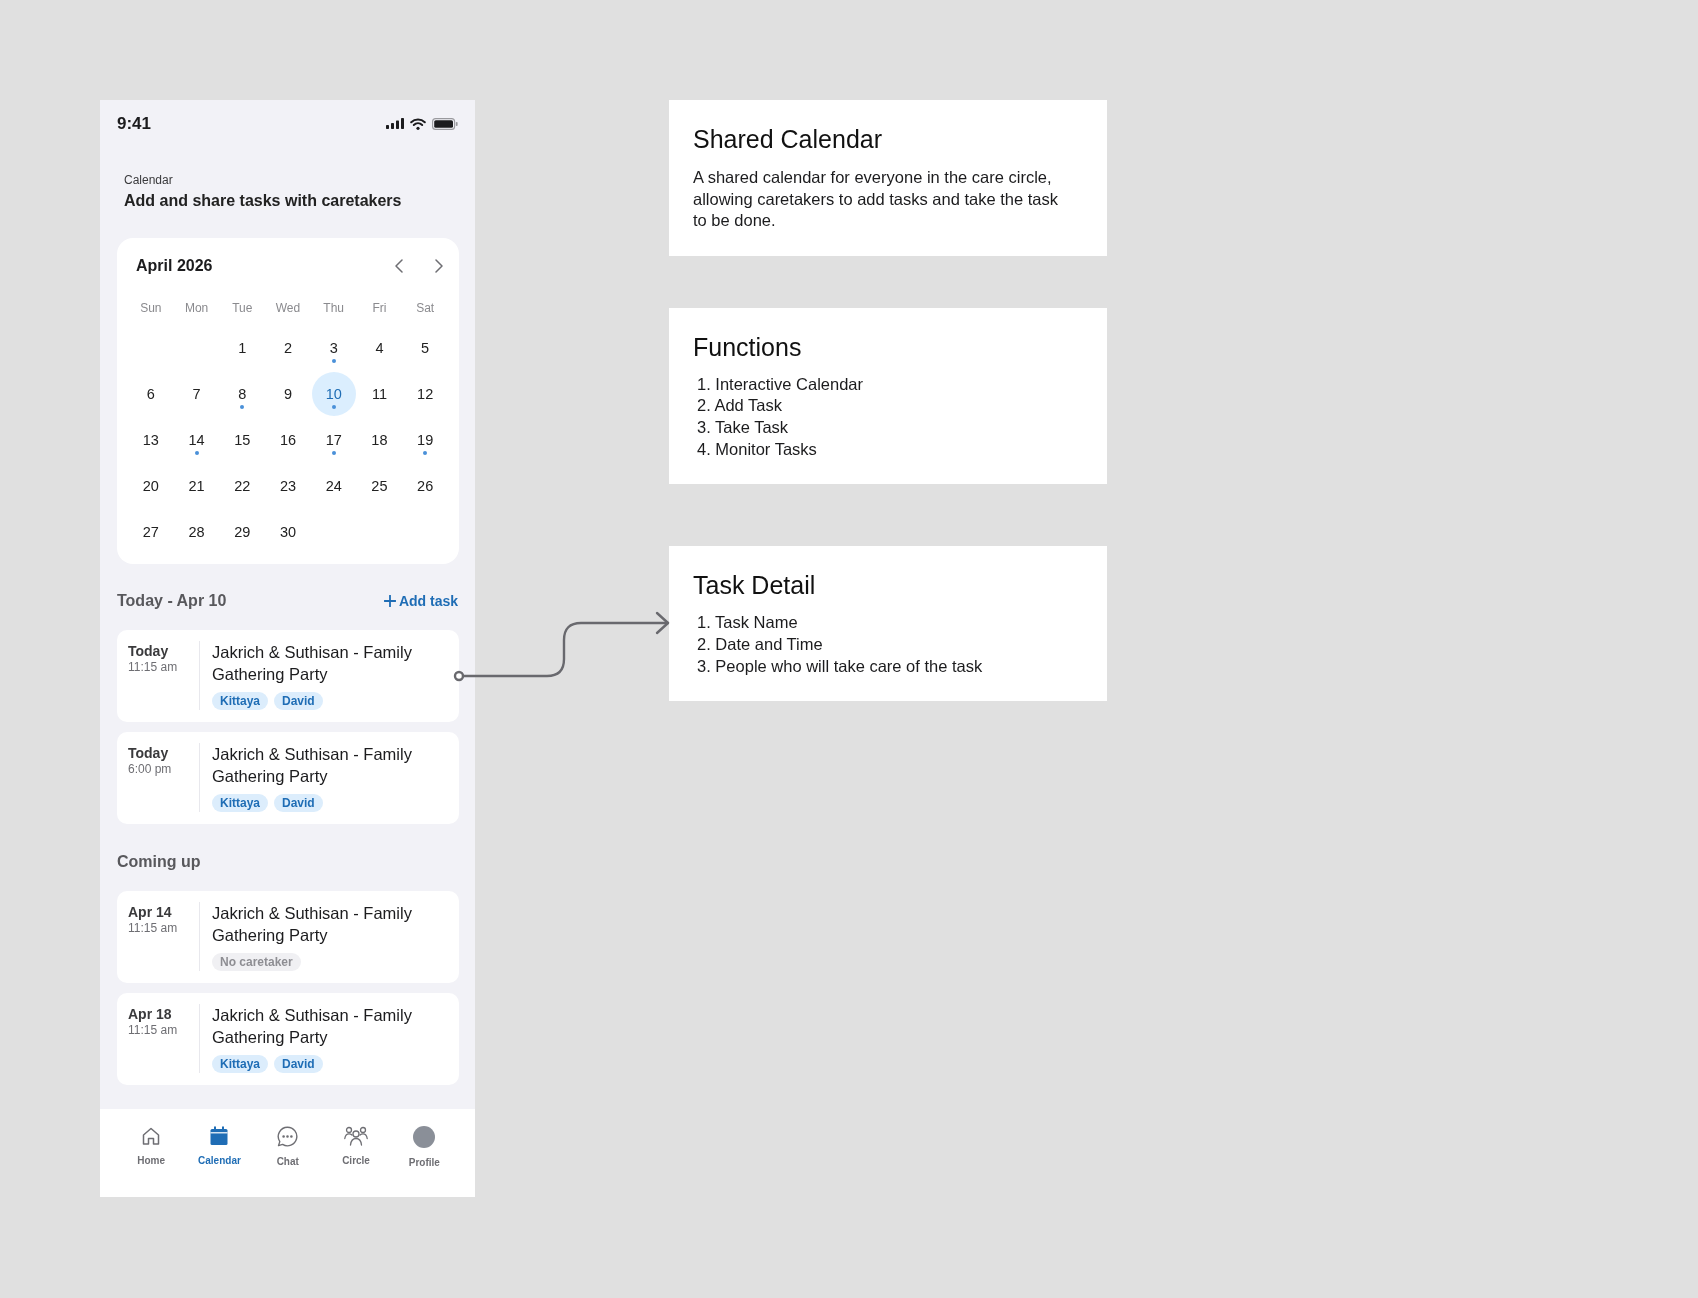 Image resolution: width=1698 pixels, height=1298 pixels. I want to click on chevron-left-icon, so click(399, 266).